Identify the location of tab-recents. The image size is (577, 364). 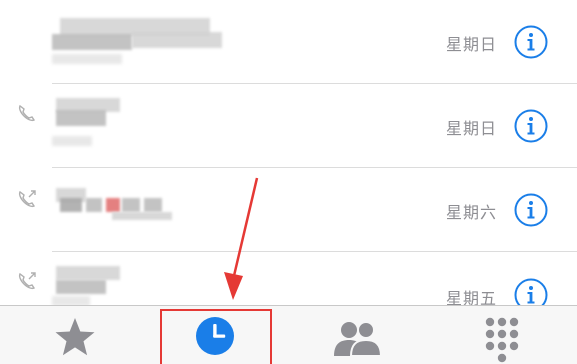
(215, 335).